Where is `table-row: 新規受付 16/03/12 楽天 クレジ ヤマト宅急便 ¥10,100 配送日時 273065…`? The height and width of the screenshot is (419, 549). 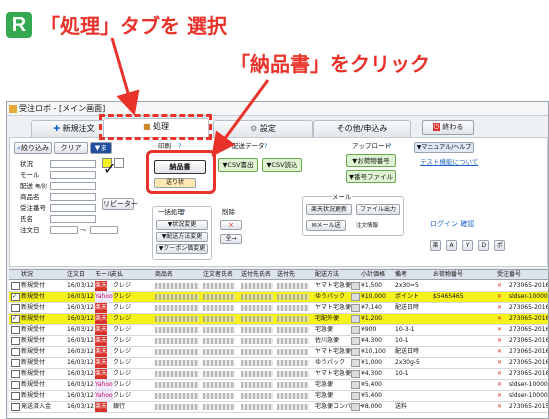
table-row: 新規受付 16/03/12 楽天 クレジ ヤマト宅急便 ¥10,100 配送日時 273065… is located at coordinates (278, 352).